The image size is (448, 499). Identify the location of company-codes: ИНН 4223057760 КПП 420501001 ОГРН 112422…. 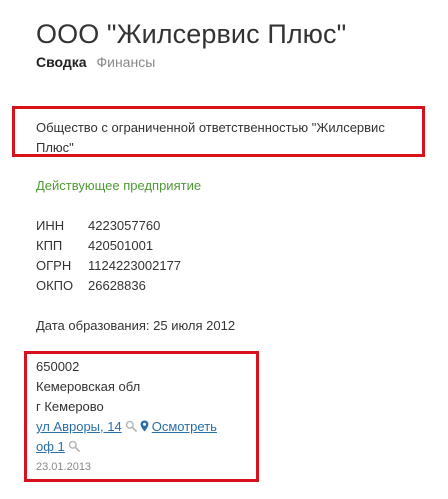
(108, 256).